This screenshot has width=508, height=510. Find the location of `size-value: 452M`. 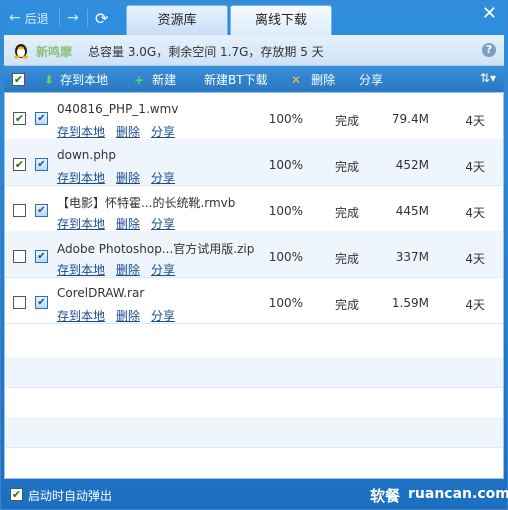

size-value: 452M is located at coordinates (412, 165).